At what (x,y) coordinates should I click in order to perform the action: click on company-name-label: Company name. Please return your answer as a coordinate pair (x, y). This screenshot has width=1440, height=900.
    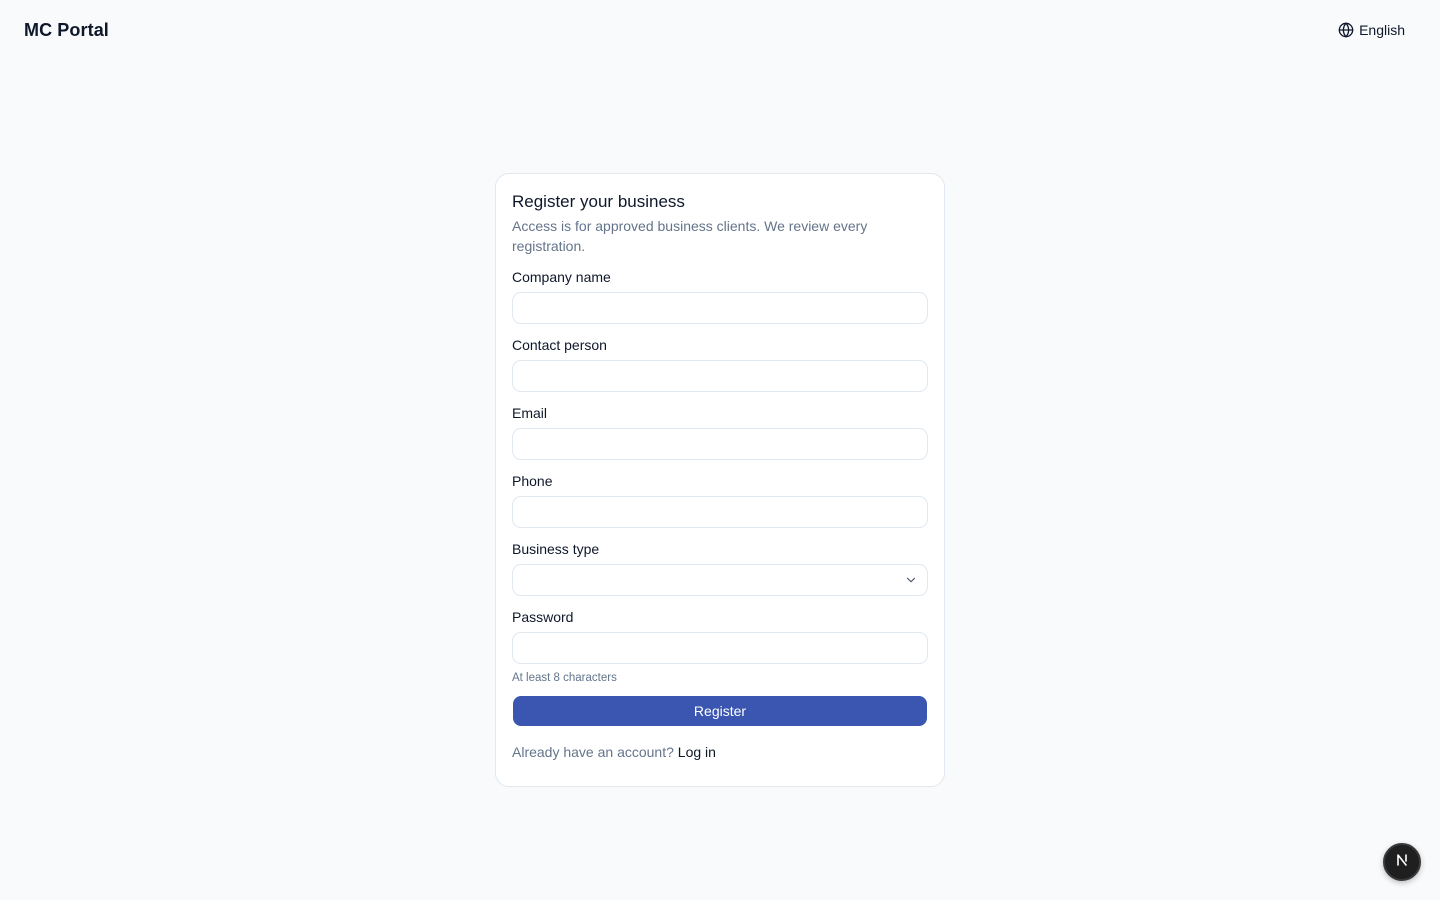
    Looking at the image, I should click on (561, 277).